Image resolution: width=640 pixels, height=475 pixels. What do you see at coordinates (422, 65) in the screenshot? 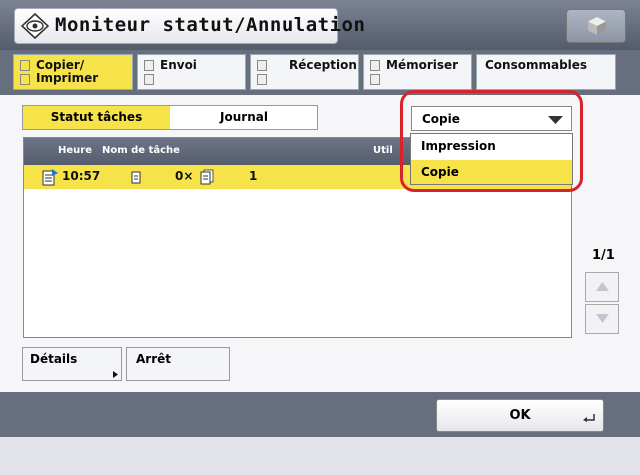
I see `tab-label: Mémoriser` at bounding box center [422, 65].